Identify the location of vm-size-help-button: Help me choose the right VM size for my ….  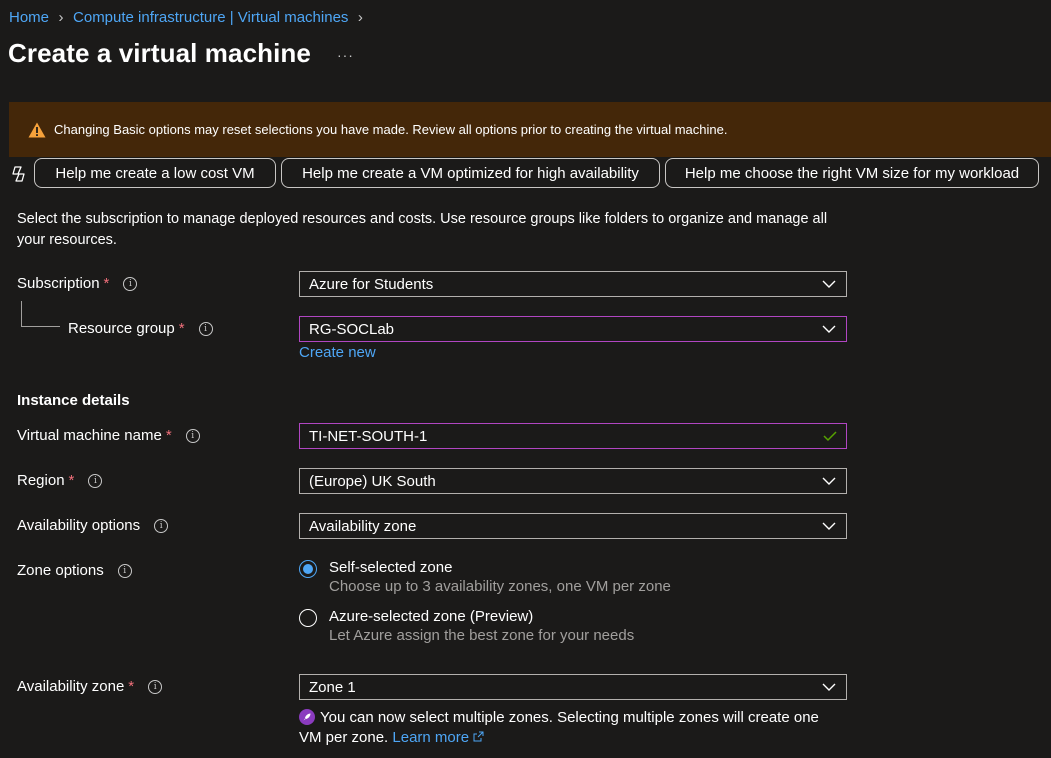
(852, 173).